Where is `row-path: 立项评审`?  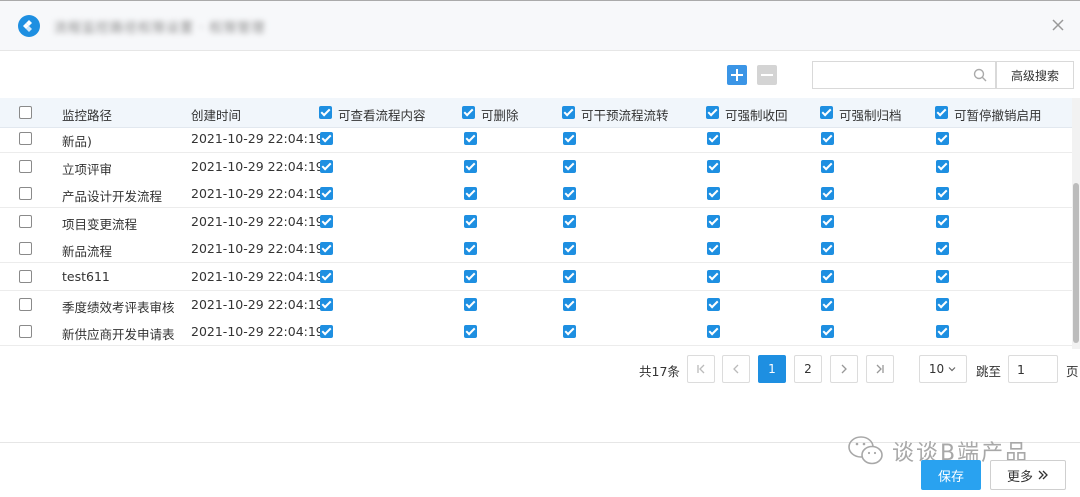
row-path: 立项评审 is located at coordinates (87, 169).